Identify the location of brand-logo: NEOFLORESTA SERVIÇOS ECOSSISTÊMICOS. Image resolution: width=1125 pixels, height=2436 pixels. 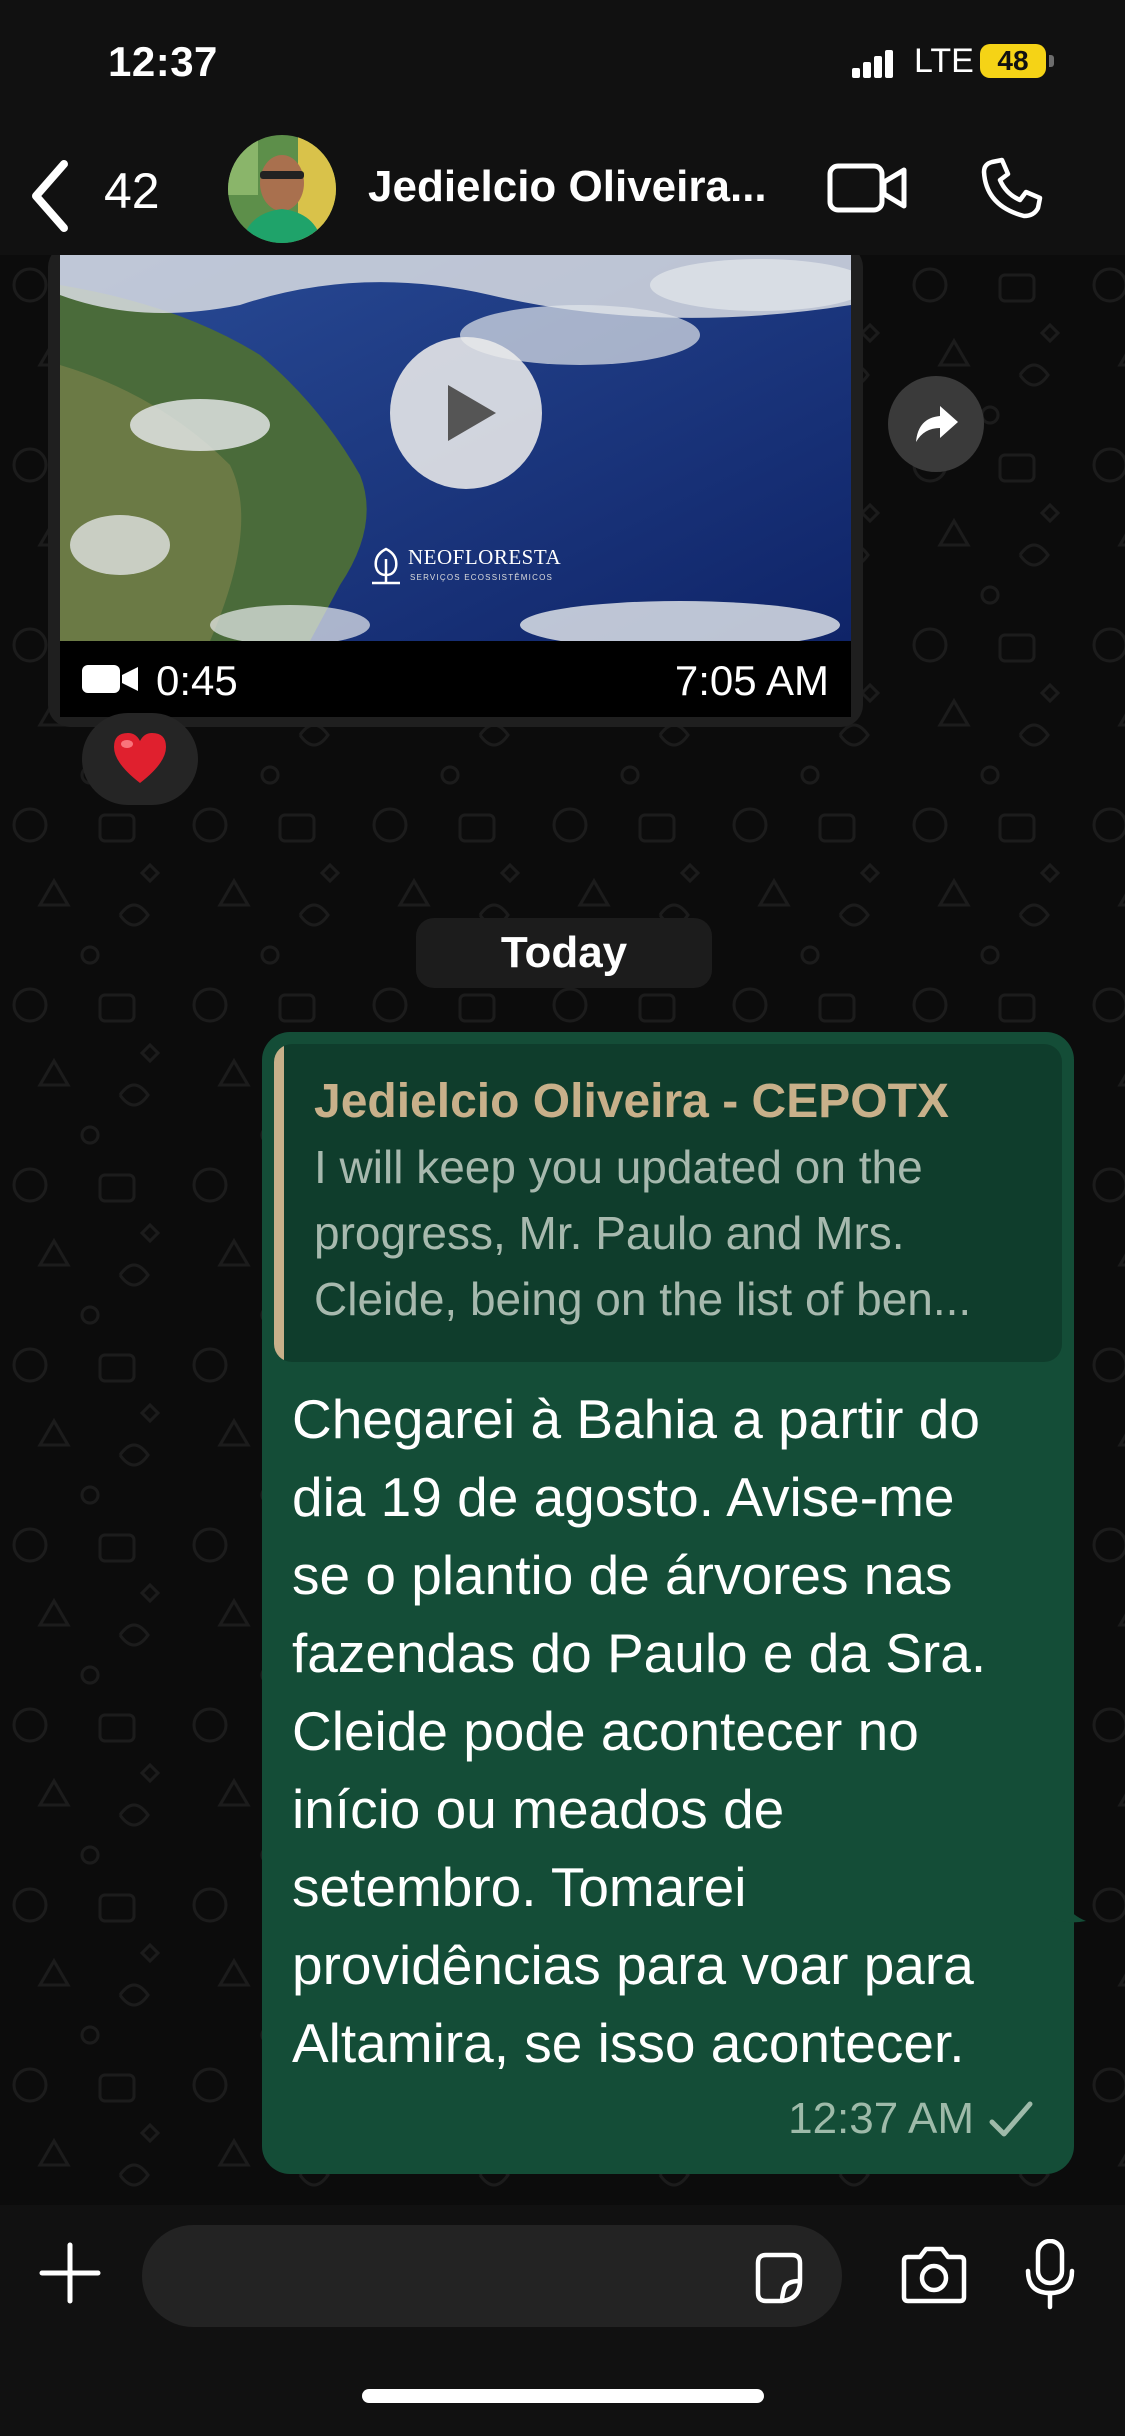
(468, 566).